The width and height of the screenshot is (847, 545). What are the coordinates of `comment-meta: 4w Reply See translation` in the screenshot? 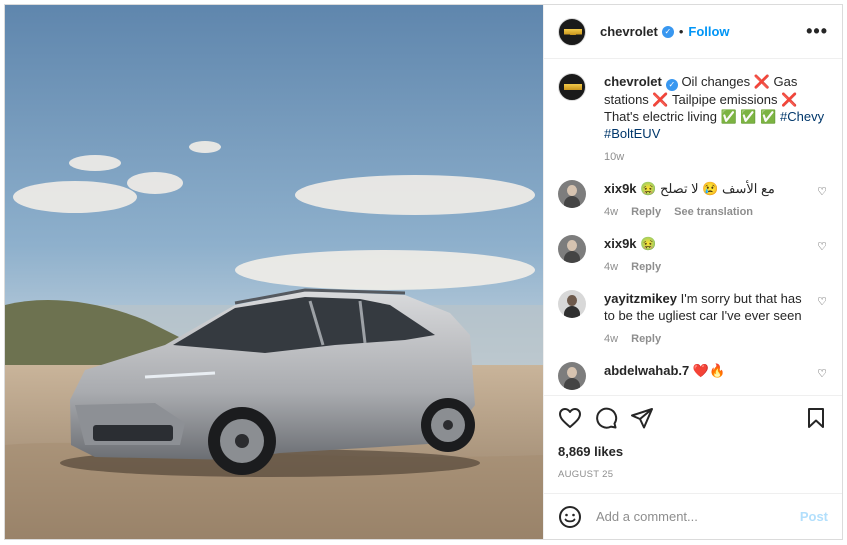 It's located at (710, 212).